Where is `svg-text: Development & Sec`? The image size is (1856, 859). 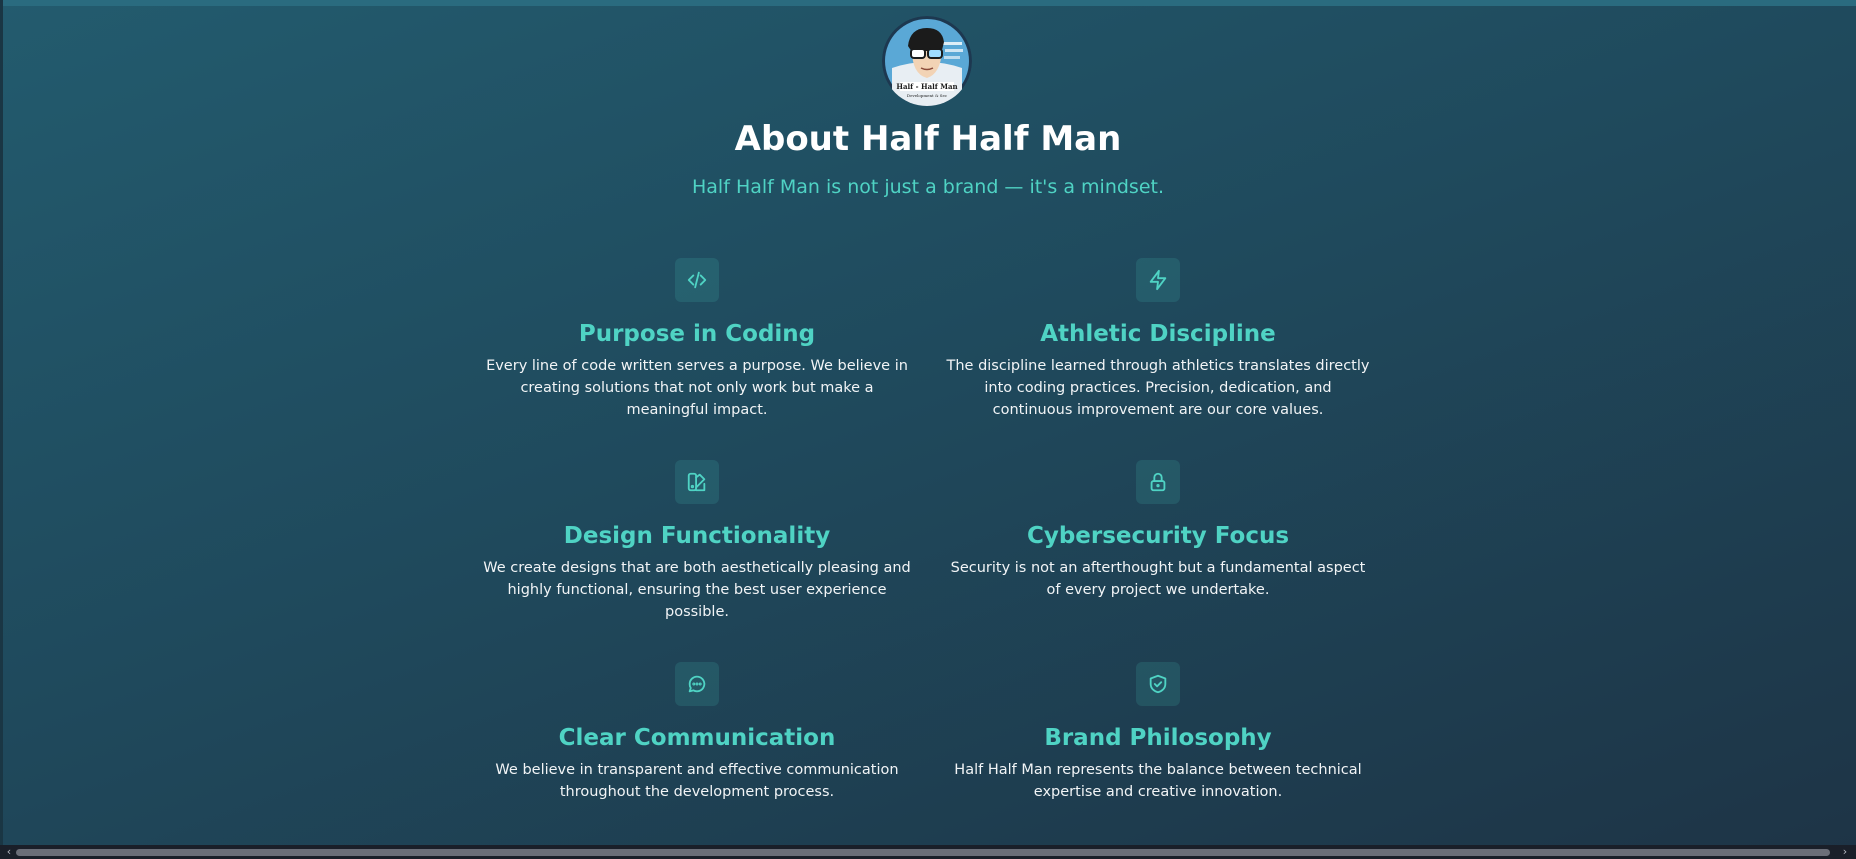
svg-text: Development & Sec is located at coordinates (927, 95).